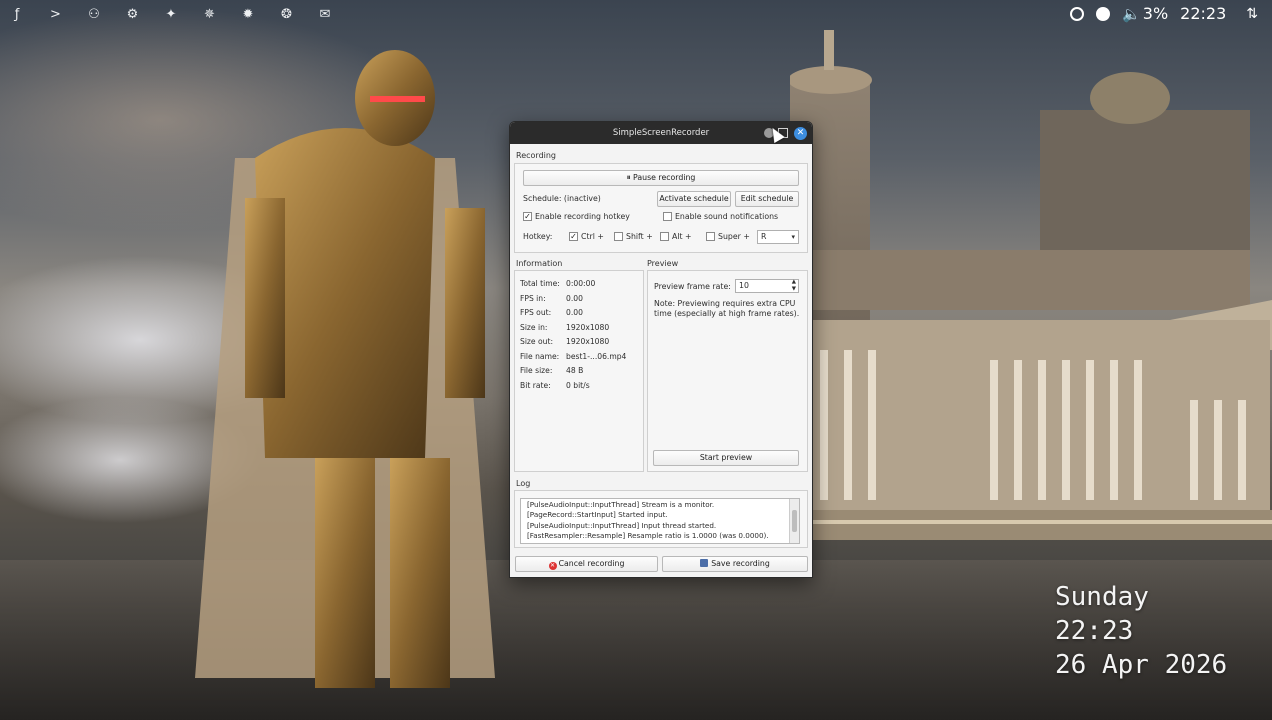  Describe the element at coordinates (539, 263) in the screenshot. I see `information-heading: Information` at that location.